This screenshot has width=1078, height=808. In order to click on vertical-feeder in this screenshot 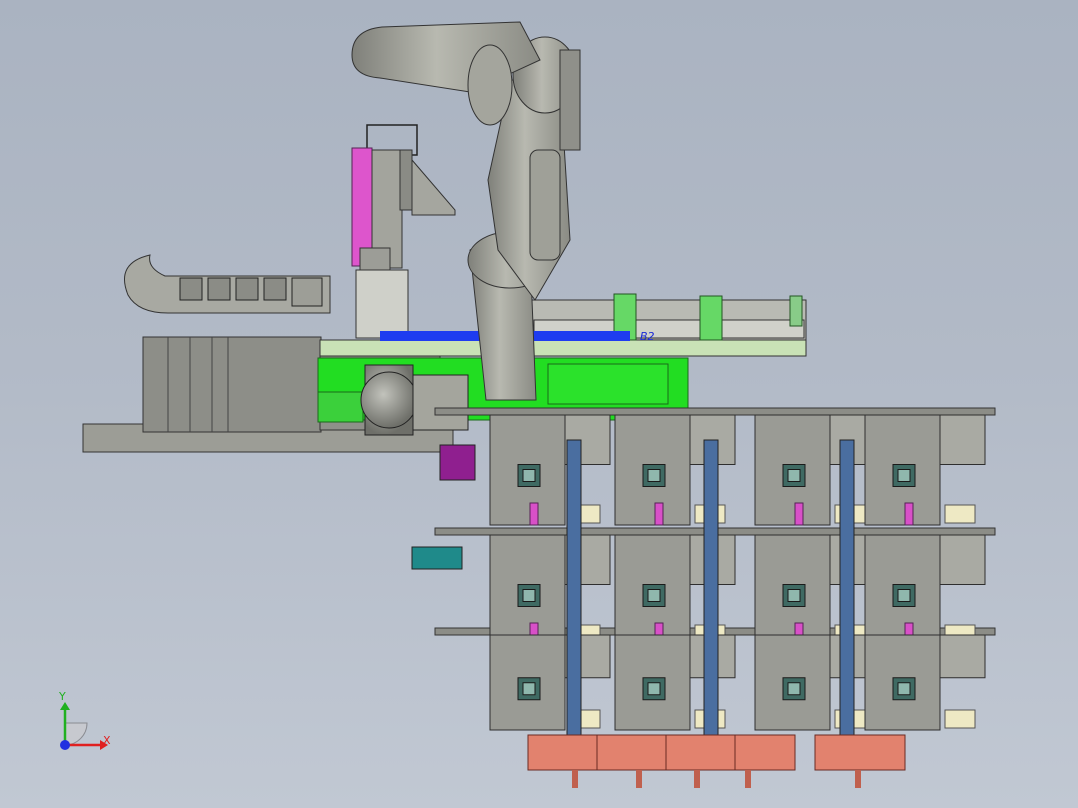, I will do `click(403, 231)`.